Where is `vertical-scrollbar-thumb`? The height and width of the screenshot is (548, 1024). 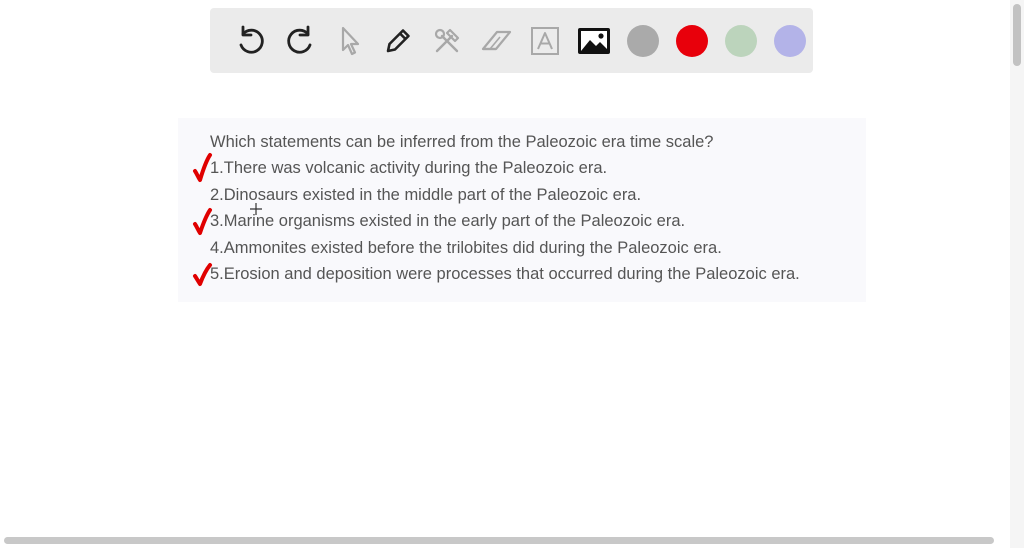
vertical-scrollbar-thumb is located at coordinates (1017, 35).